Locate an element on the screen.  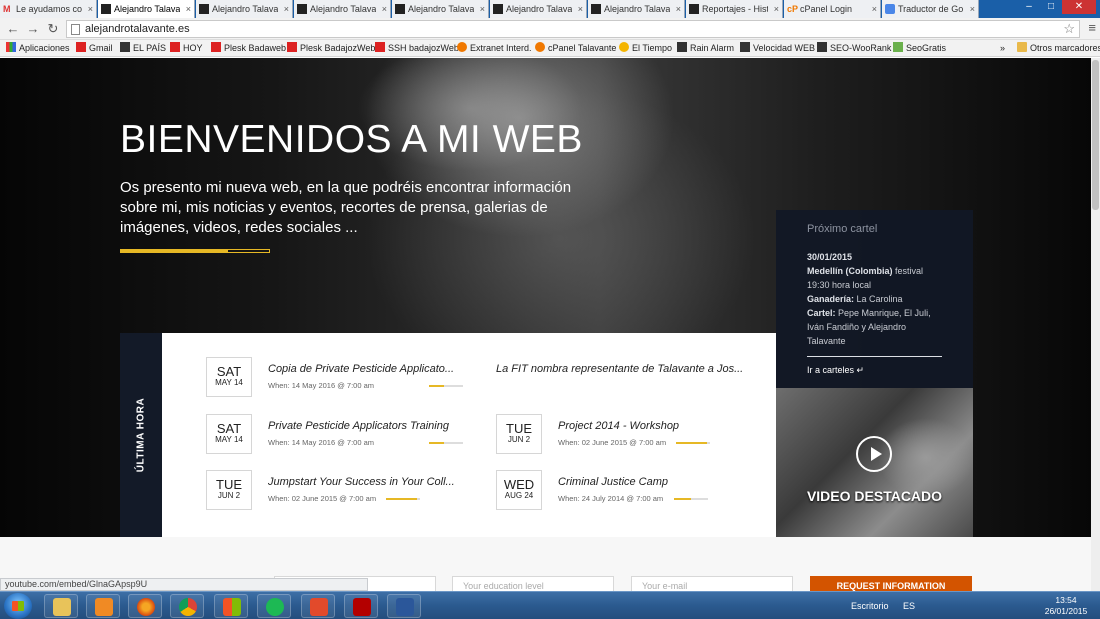
window-close-button: ✕ is located at coordinates (1079, 7).